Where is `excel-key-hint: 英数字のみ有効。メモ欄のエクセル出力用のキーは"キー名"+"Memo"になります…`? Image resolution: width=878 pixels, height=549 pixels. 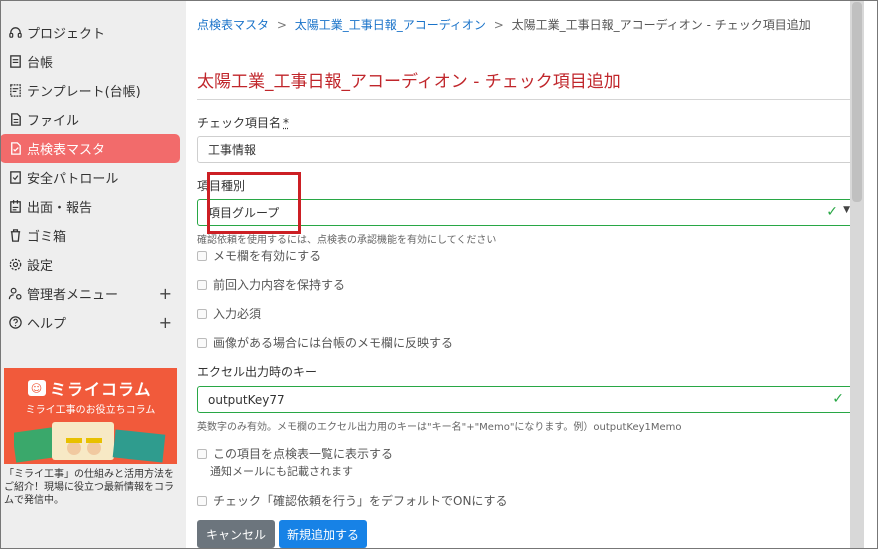 excel-key-hint: 英数字のみ有効。メモ欄のエクセル出力用のキーは"キー名"+"Memo"になります… is located at coordinates (439, 427).